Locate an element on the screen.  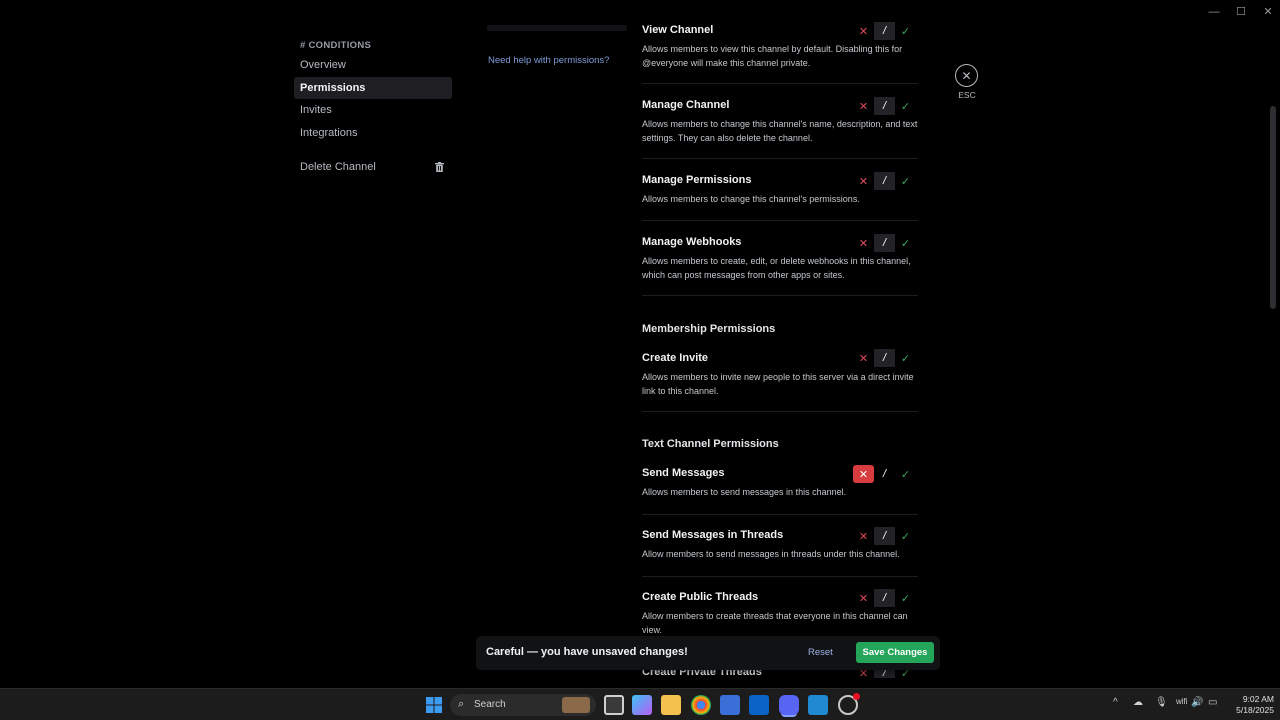
volume-icon: 🔊 is located at coordinates (1197, 702).